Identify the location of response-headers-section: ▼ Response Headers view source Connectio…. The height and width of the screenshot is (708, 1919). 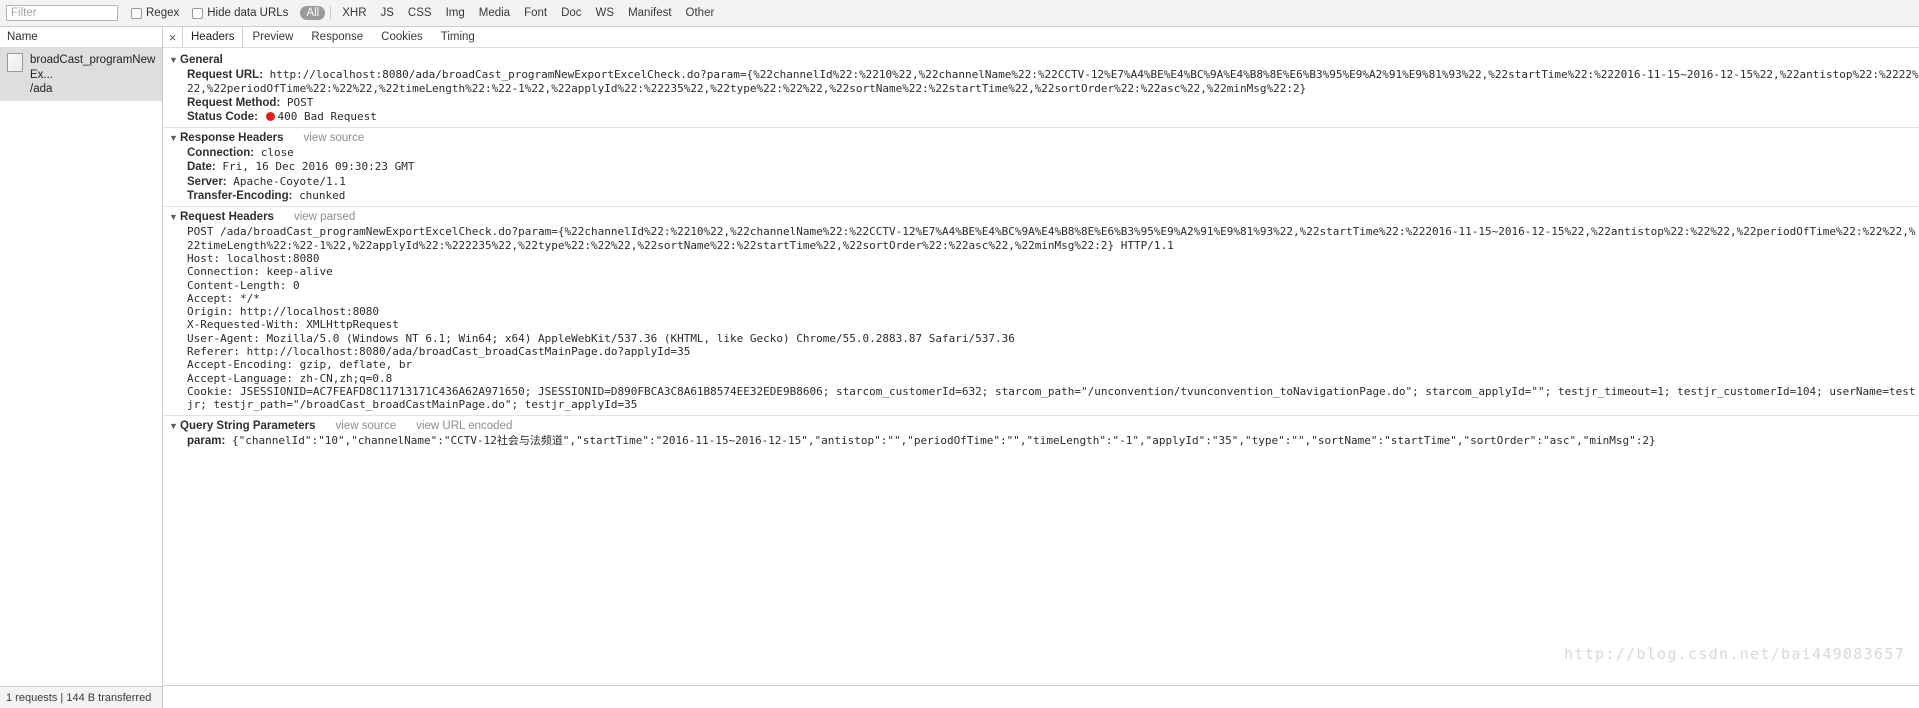
(1041, 167).